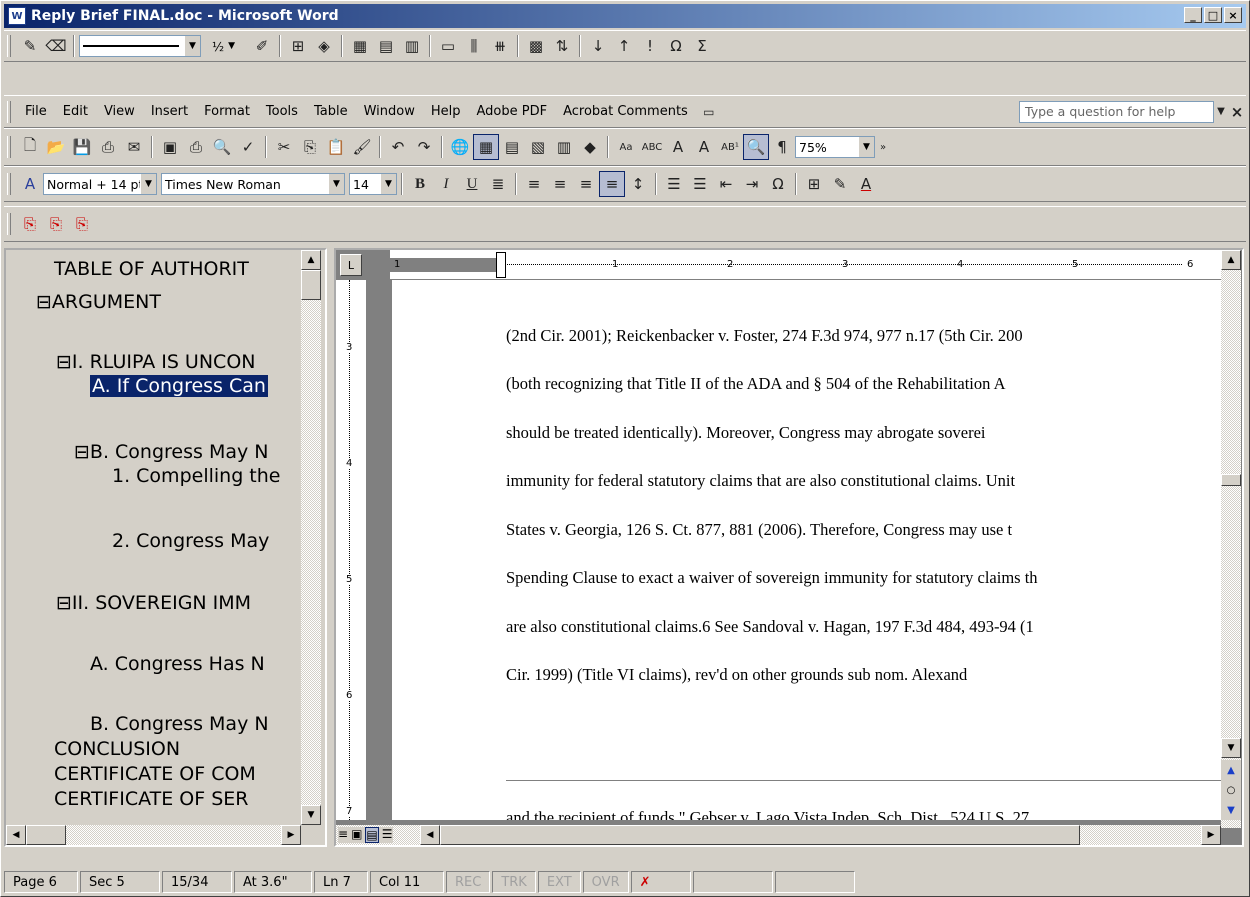 This screenshot has height=897, width=1250. What do you see at coordinates (756, 147) in the screenshot?
I see `document-map-icon: 🔍` at bounding box center [756, 147].